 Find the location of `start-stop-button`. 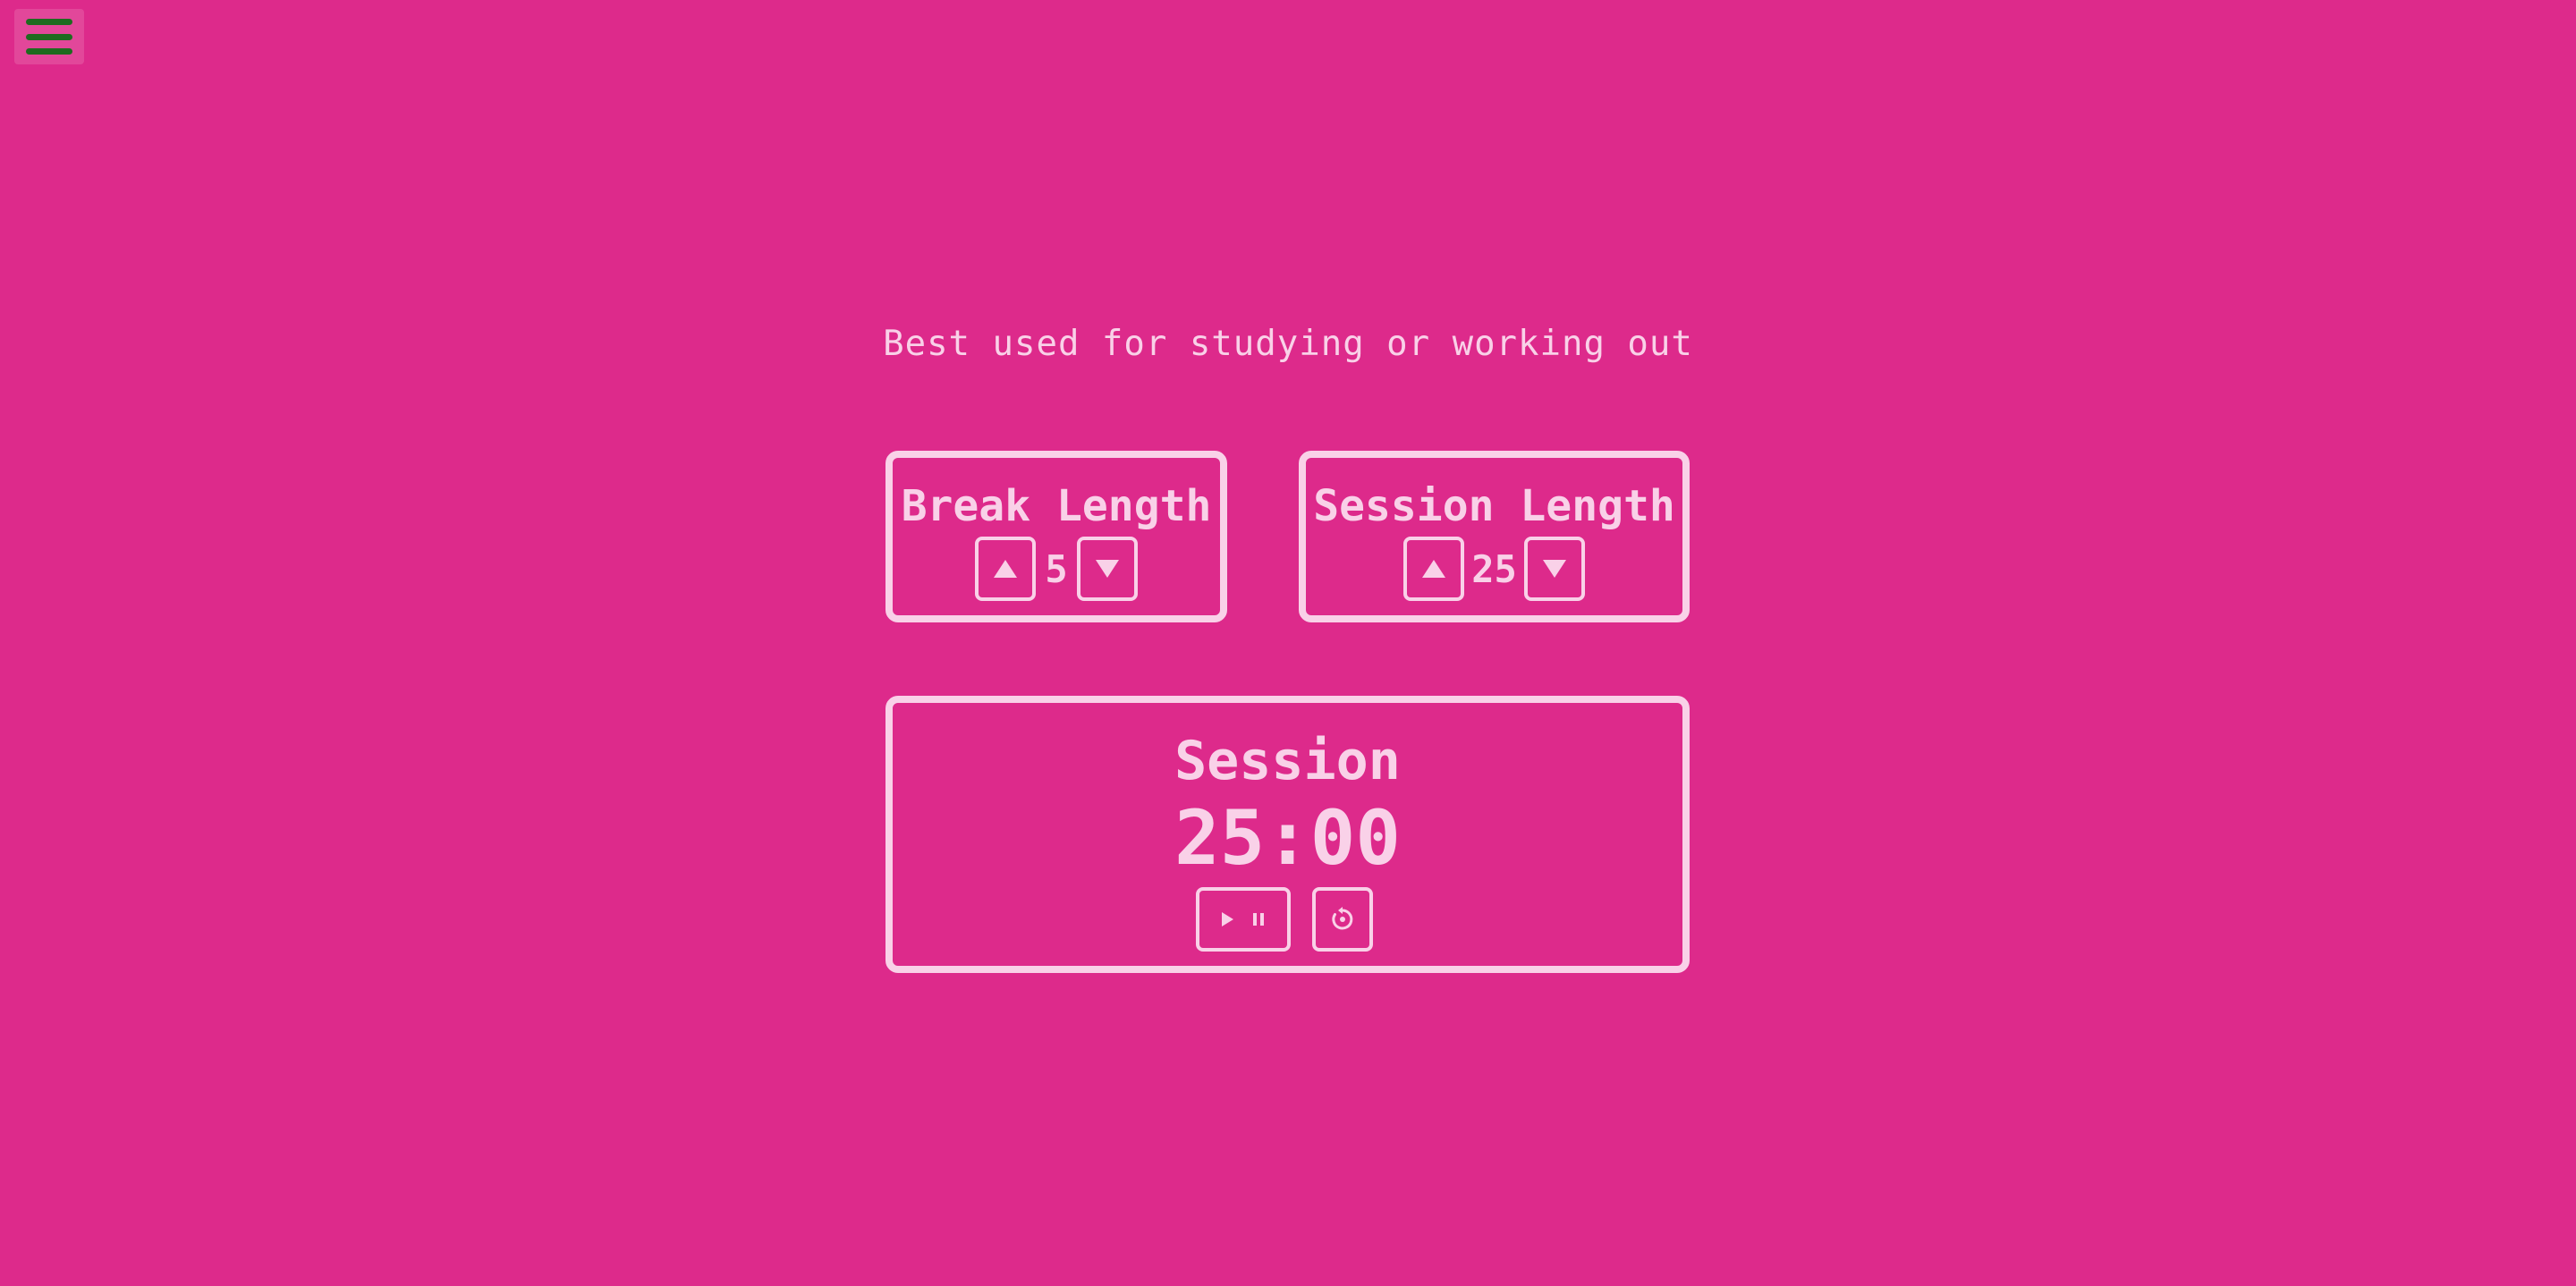

start-stop-button is located at coordinates (1243, 919).